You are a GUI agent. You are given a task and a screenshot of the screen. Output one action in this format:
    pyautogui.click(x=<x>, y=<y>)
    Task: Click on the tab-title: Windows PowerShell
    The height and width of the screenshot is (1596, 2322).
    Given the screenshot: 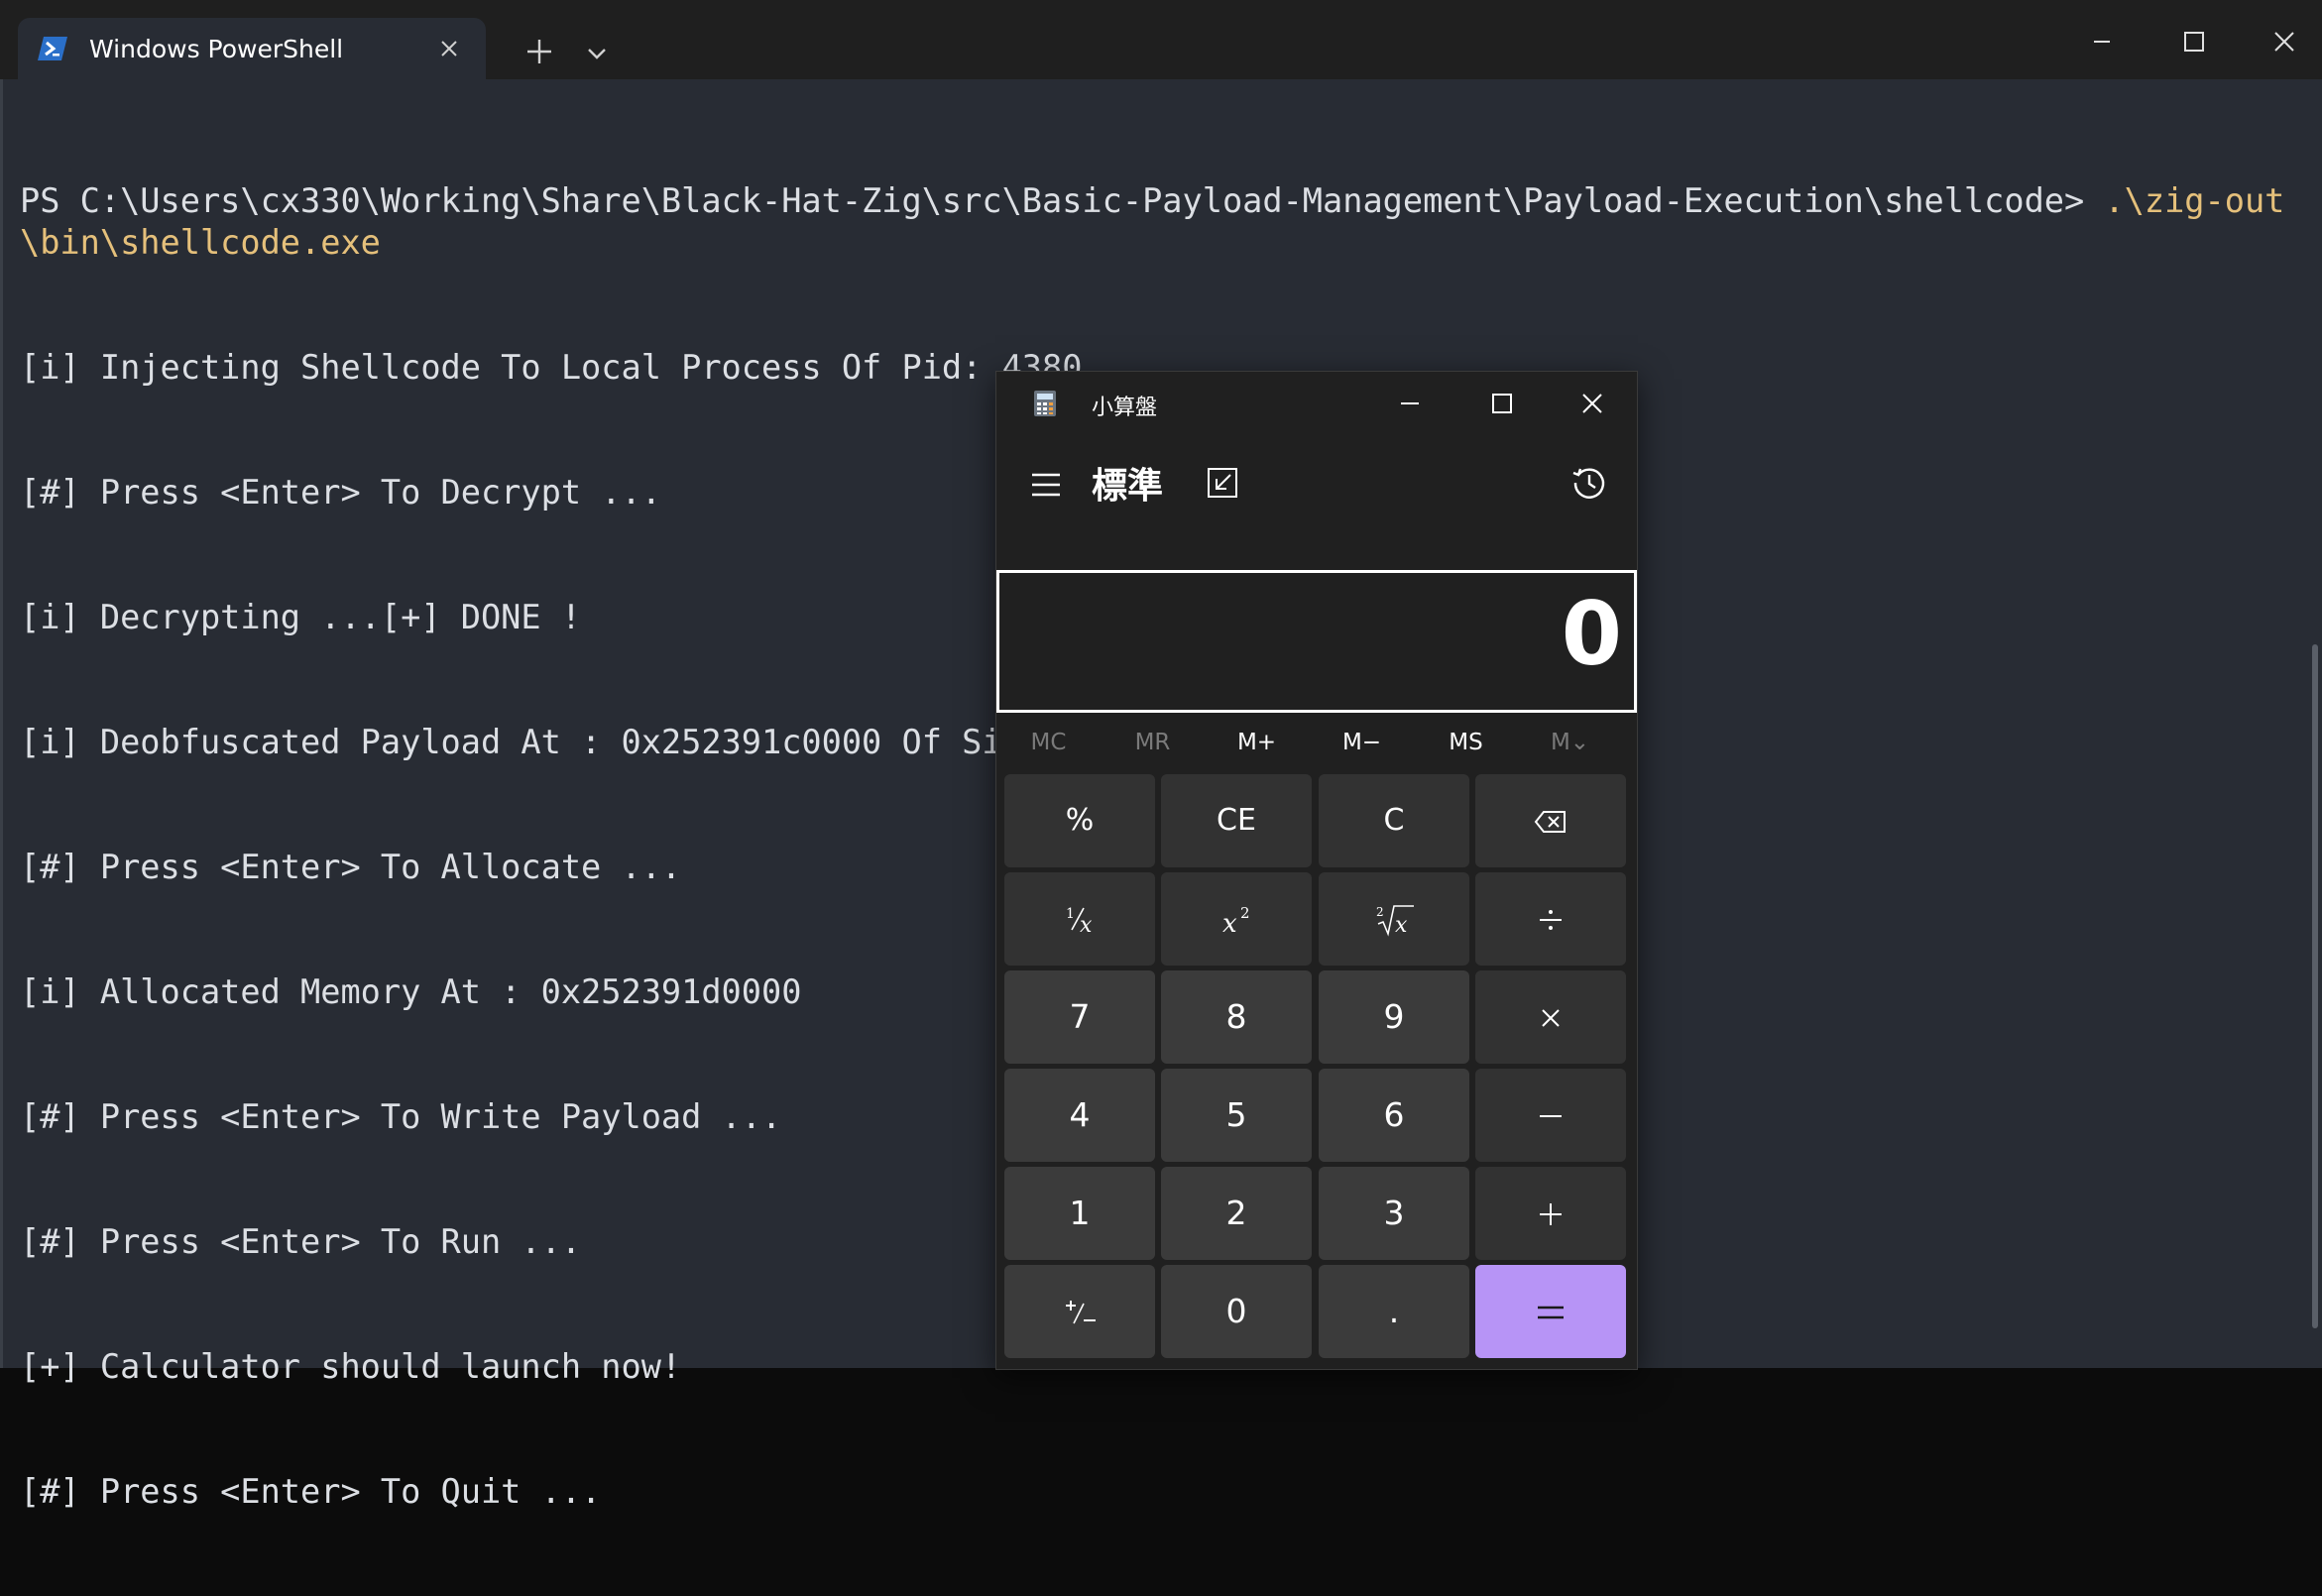 What is the action you would take?
    pyautogui.click(x=216, y=49)
    